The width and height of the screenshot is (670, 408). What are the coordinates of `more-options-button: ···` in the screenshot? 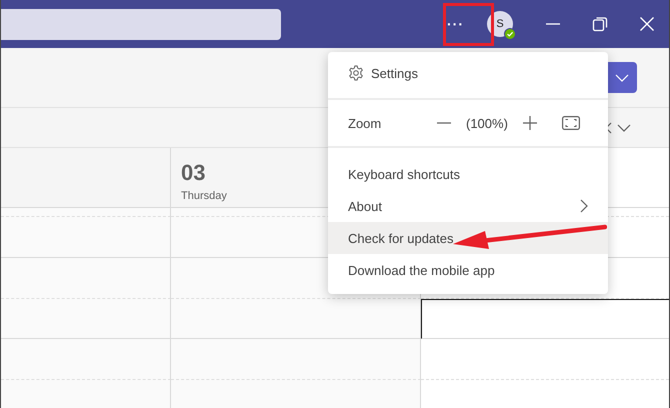 It's located at (455, 24).